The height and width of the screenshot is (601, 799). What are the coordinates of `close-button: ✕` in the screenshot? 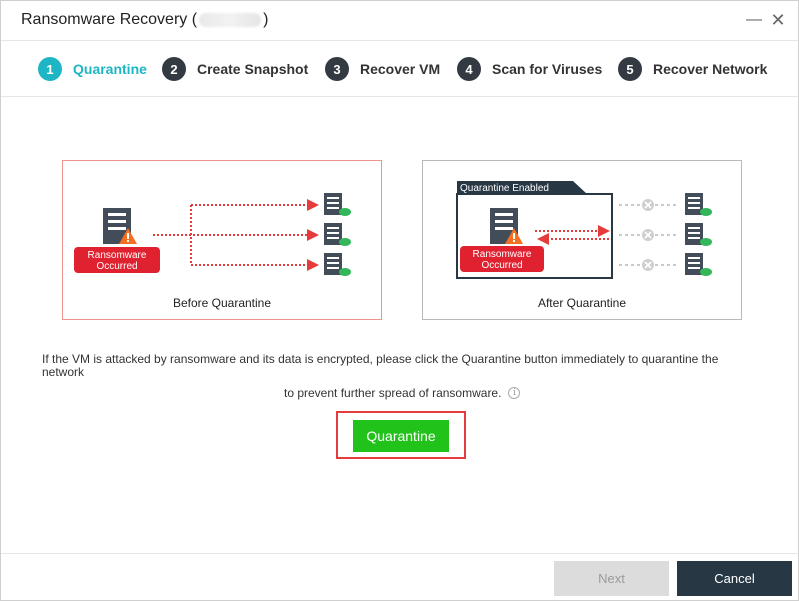 It's located at (778, 20).